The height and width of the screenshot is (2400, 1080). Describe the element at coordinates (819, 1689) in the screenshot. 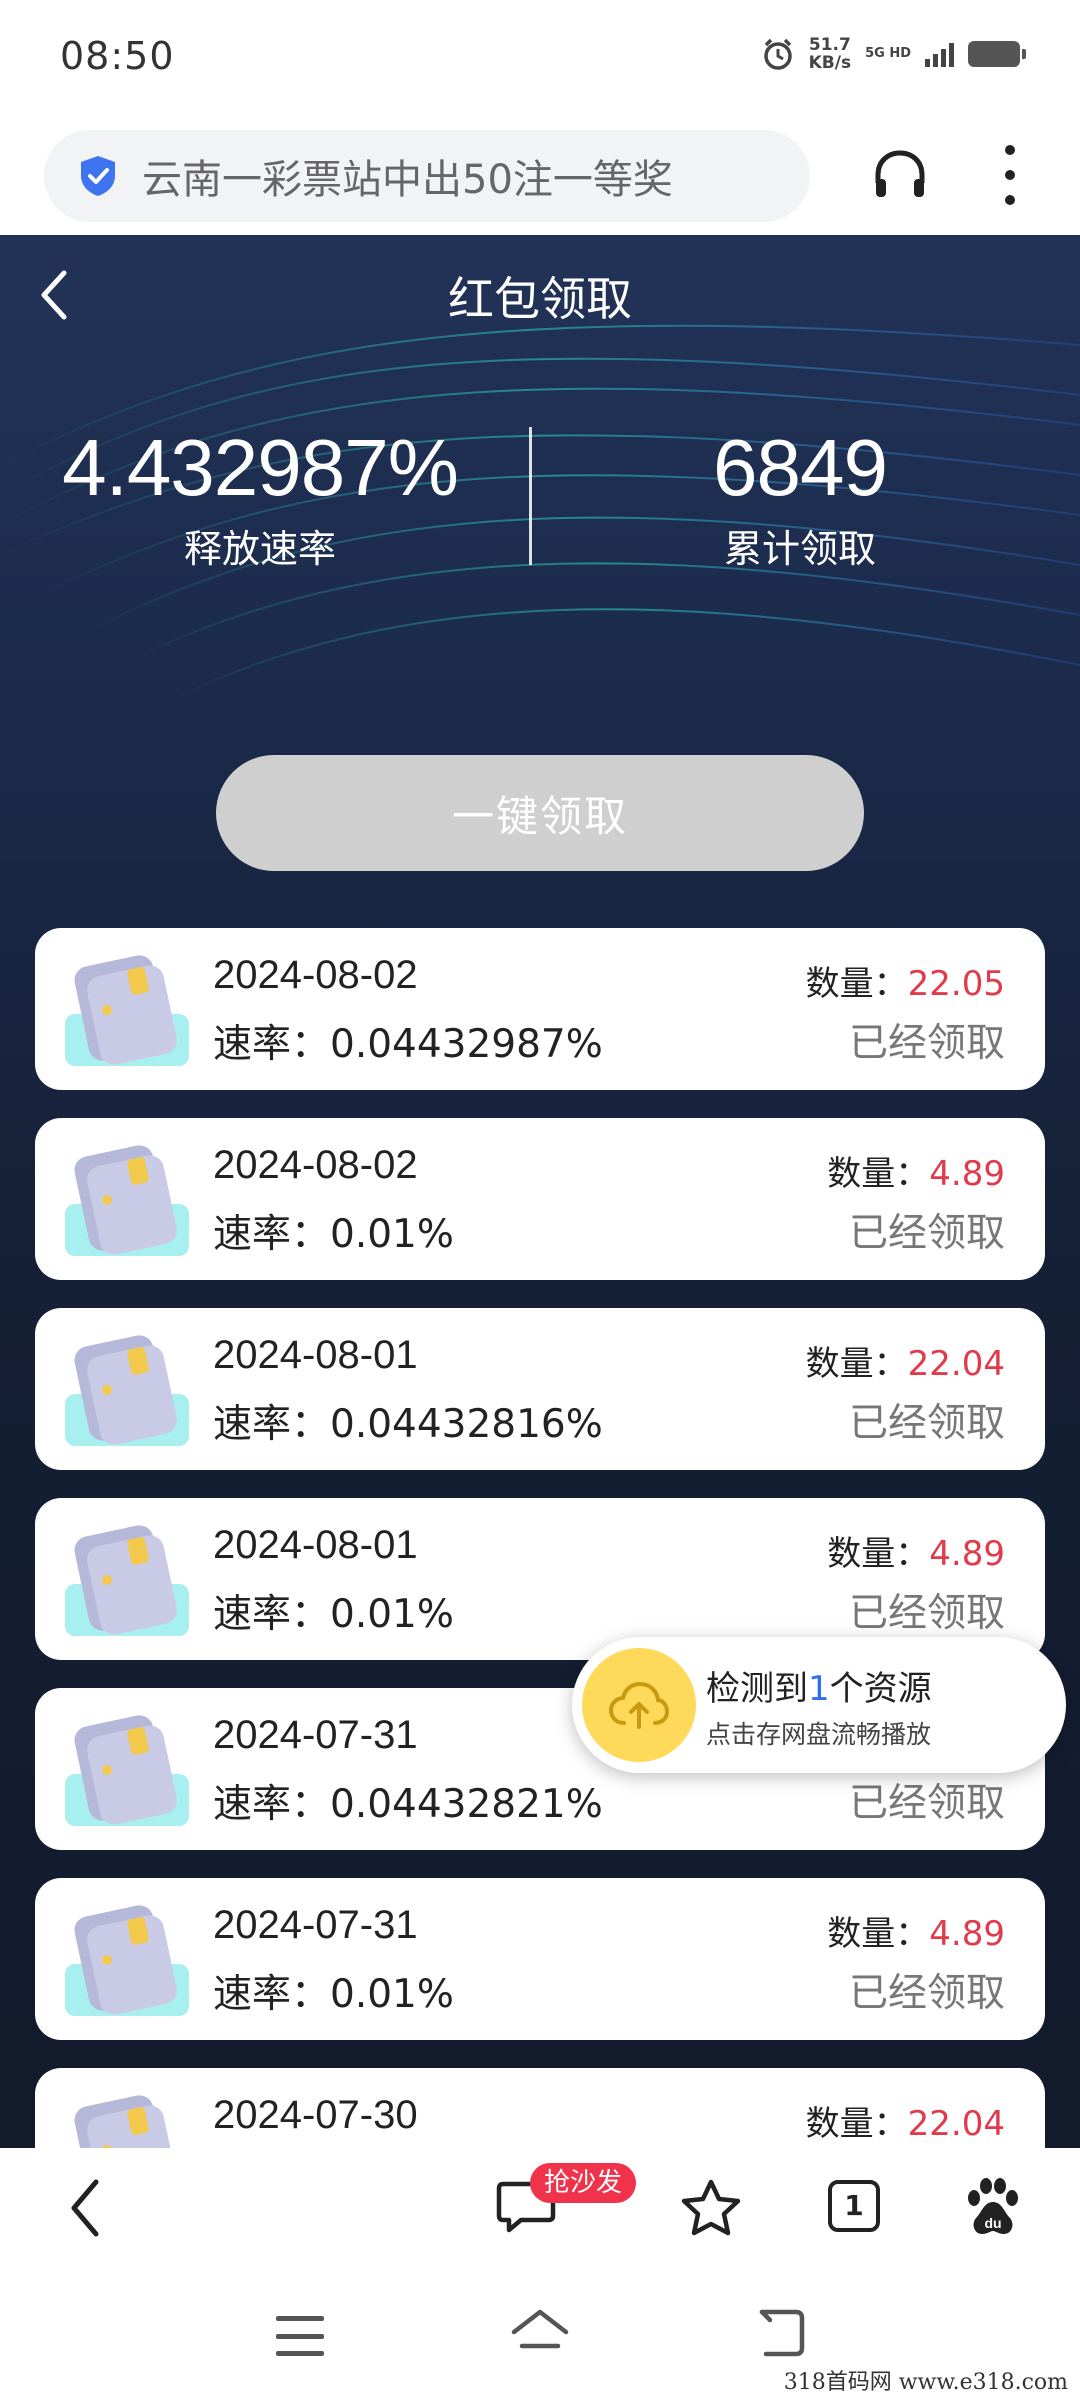

I see `resource-count: 1` at that location.